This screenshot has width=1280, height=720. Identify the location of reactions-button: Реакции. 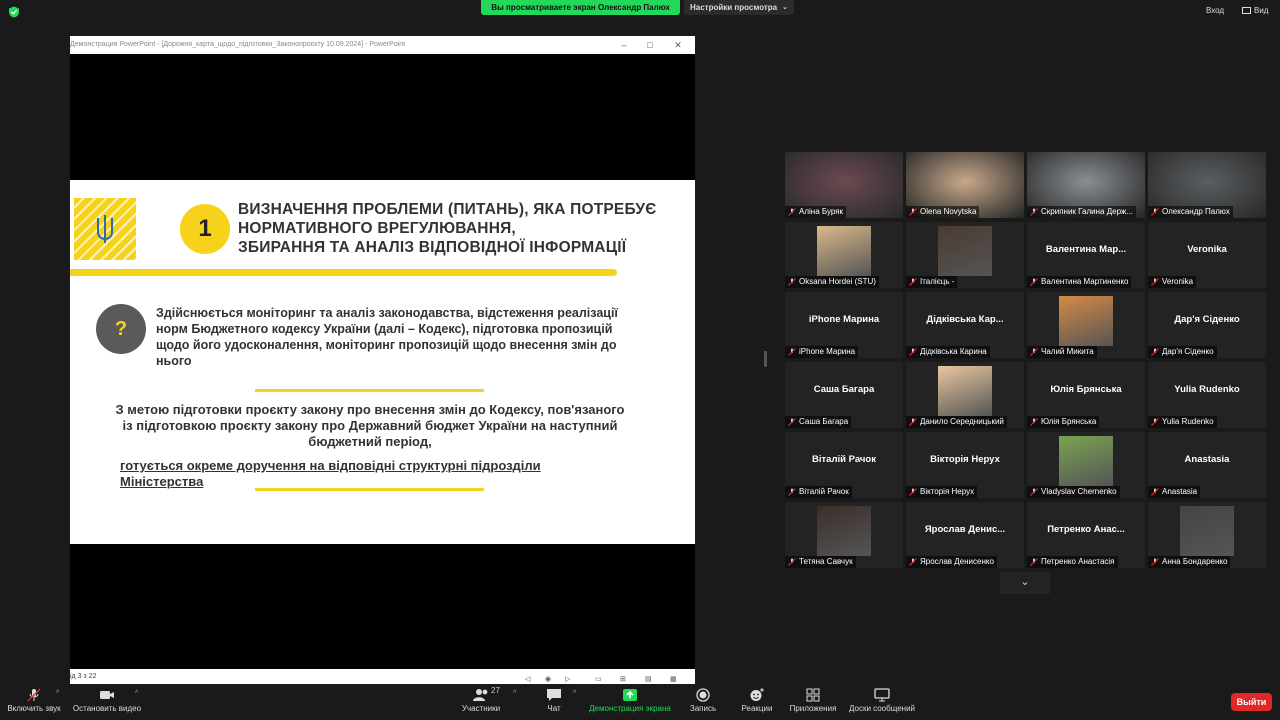
(757, 702).